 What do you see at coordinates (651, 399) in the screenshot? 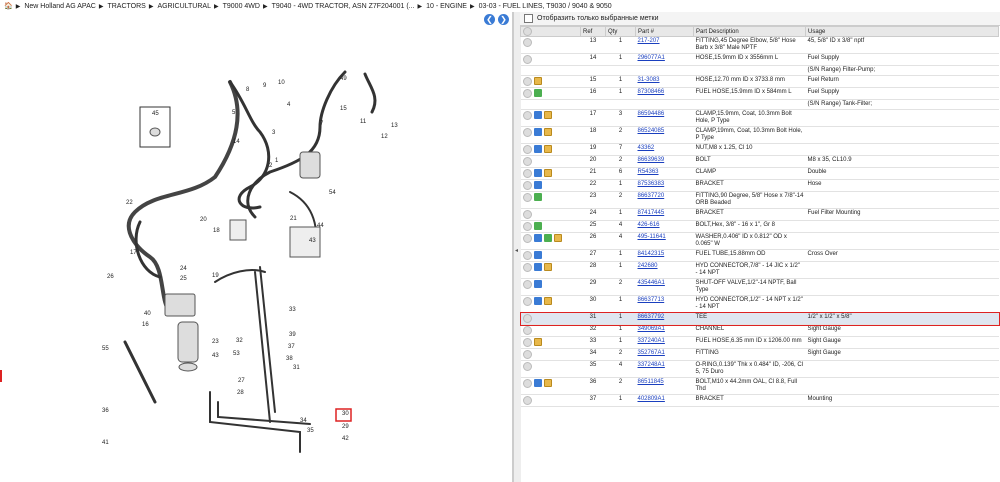
I see `part-link: 402809A1` at bounding box center [651, 399].